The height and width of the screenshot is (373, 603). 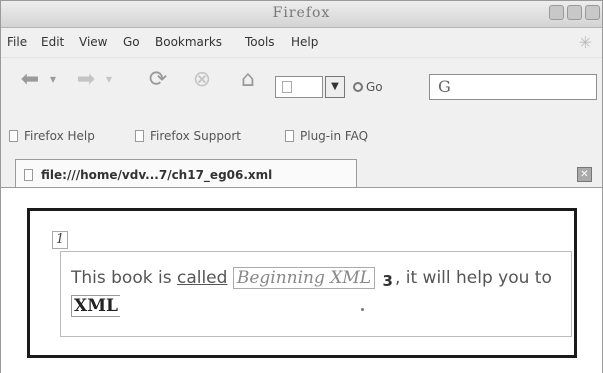 I want to click on menu-tools: Tools, so click(x=260, y=42).